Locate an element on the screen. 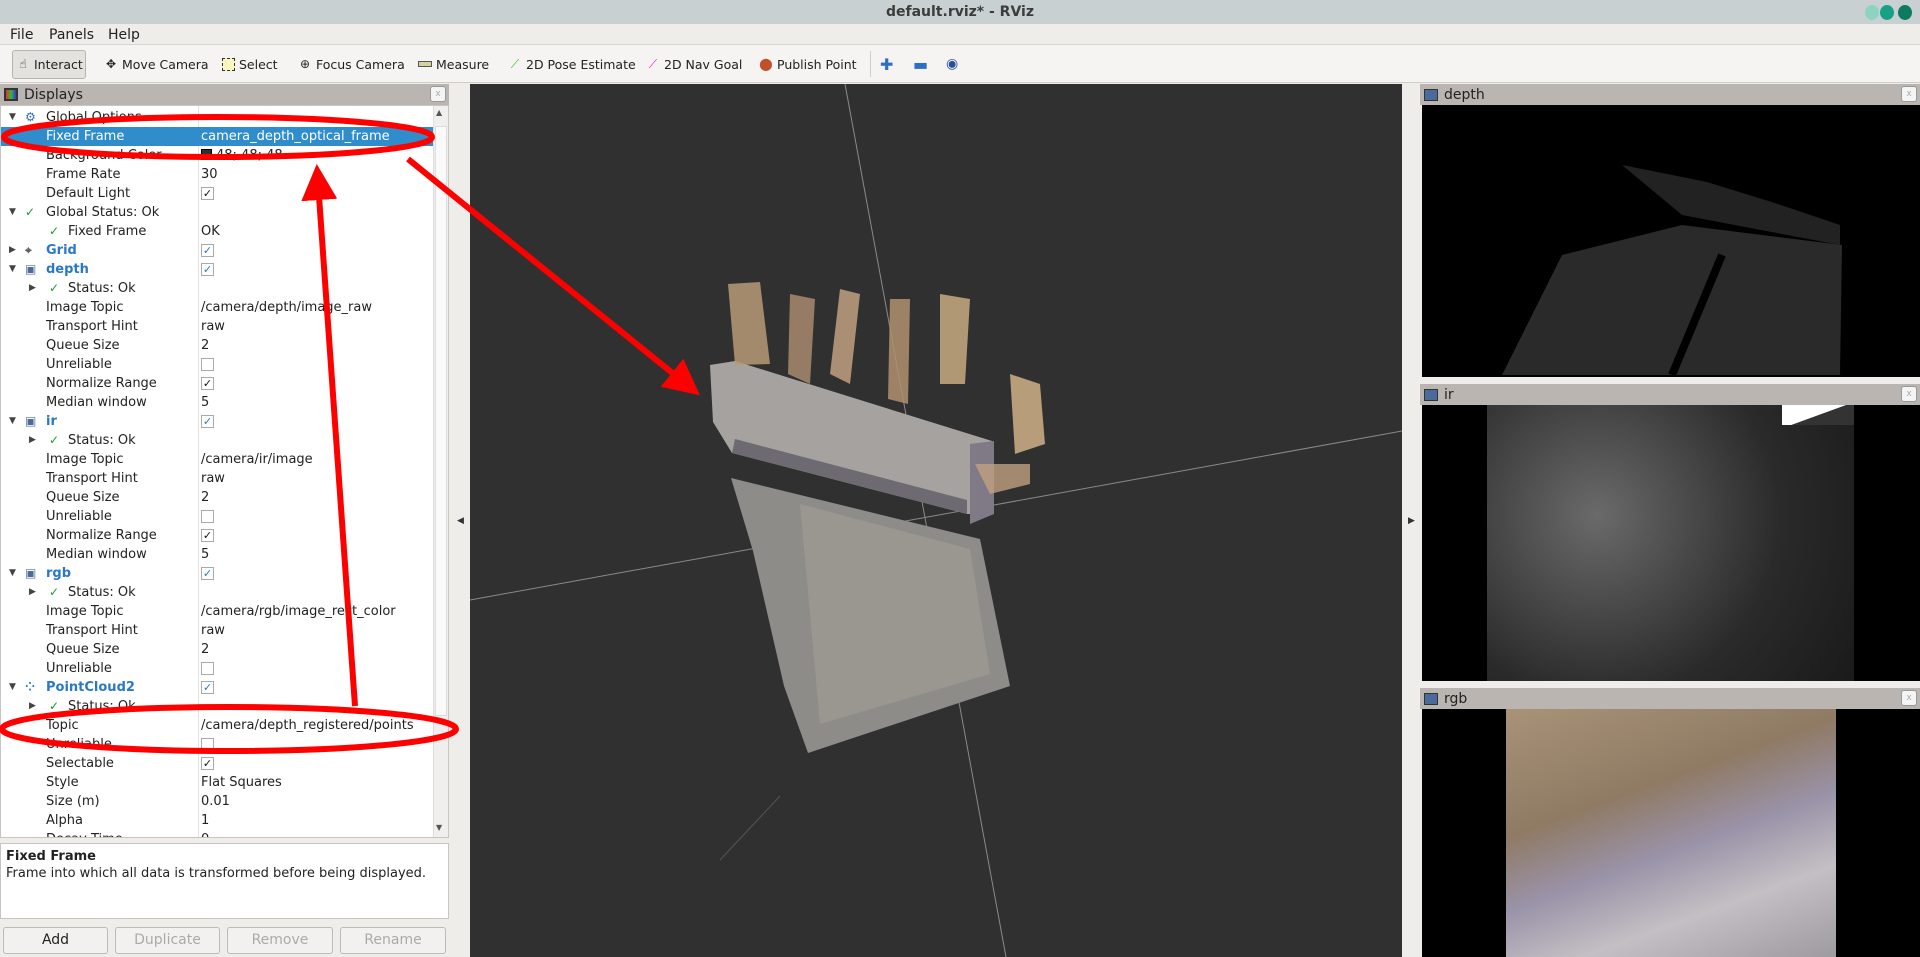 Image resolution: width=1920 pixels, height=957 pixels. property-value: /camera/ir/image is located at coordinates (257, 459).